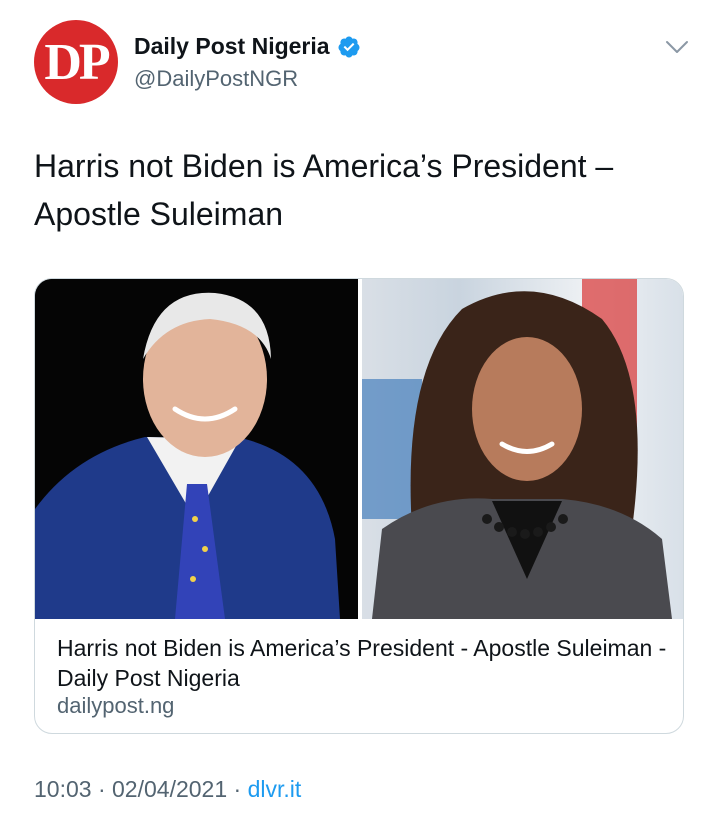 This screenshot has height=817, width=720. What do you see at coordinates (115, 706) in the screenshot?
I see `card-domain: dailypost.ng` at bounding box center [115, 706].